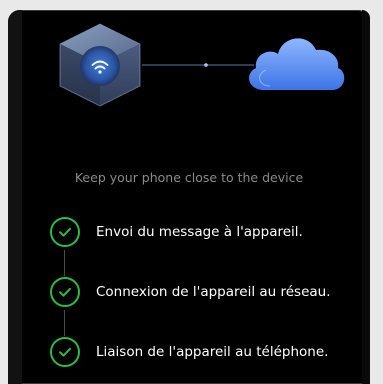 The height and width of the screenshot is (384, 383). Describe the element at coordinates (100, 65) in the screenshot. I see `wifi-device-cube-icon` at that location.